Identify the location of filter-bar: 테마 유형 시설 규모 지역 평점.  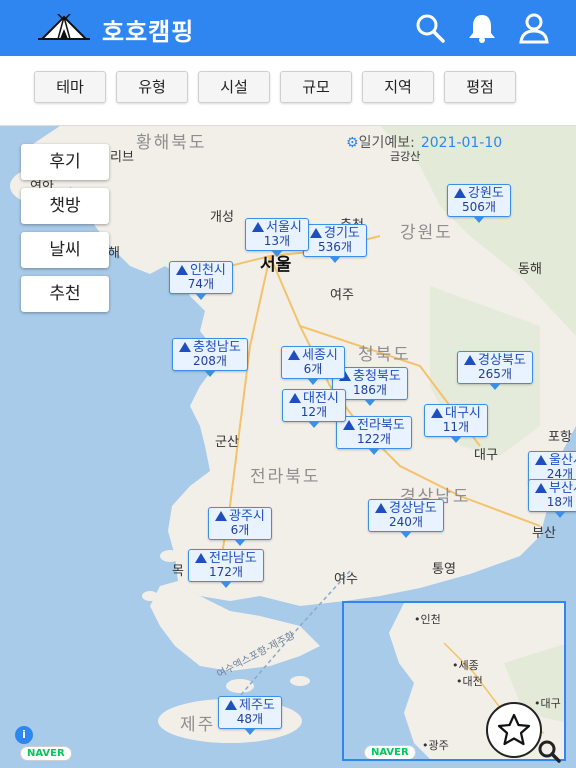
(288, 91).